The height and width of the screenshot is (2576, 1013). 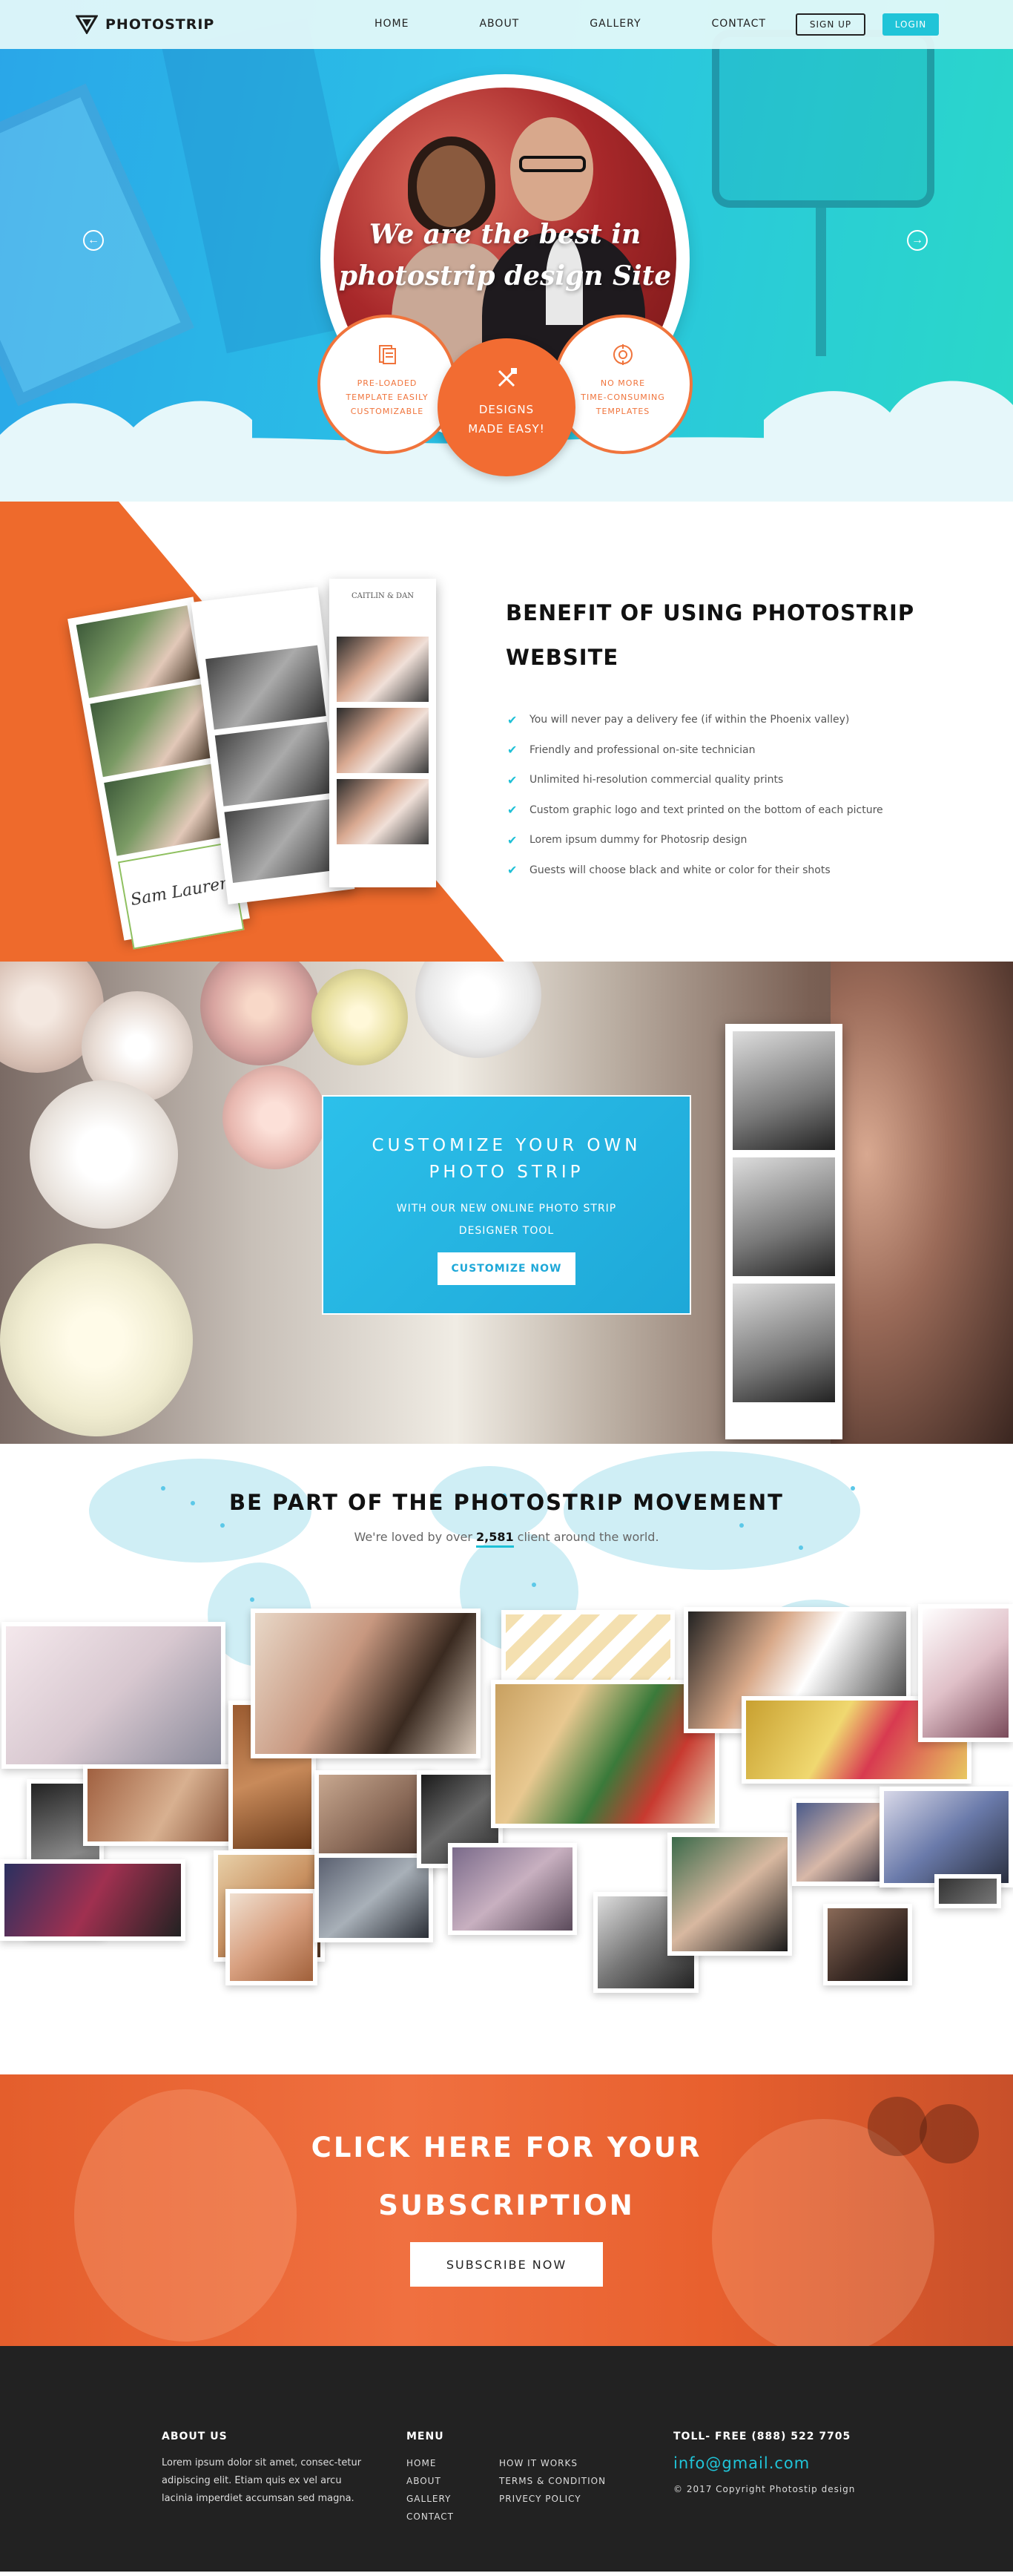 I want to click on movement-sub-before: We're loved by over, so click(x=415, y=1537).